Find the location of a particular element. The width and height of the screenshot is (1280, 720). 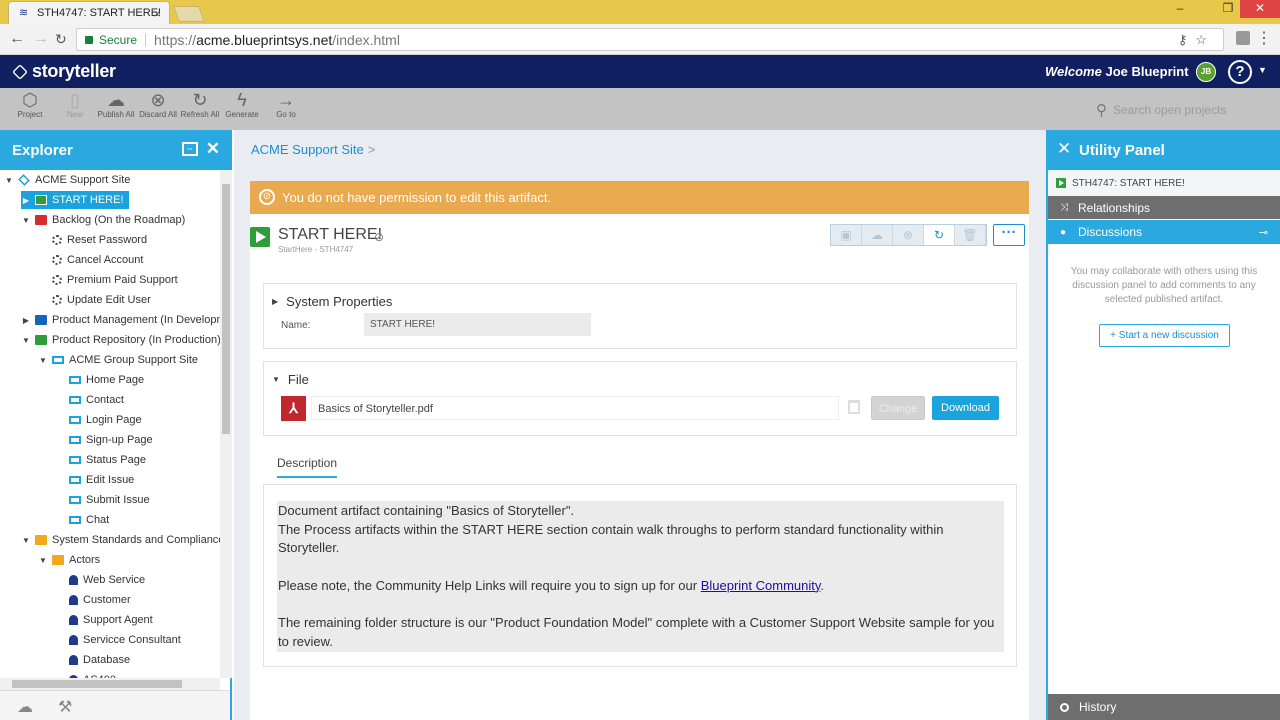

tree-node: Reset Password is located at coordinates (92, 240).